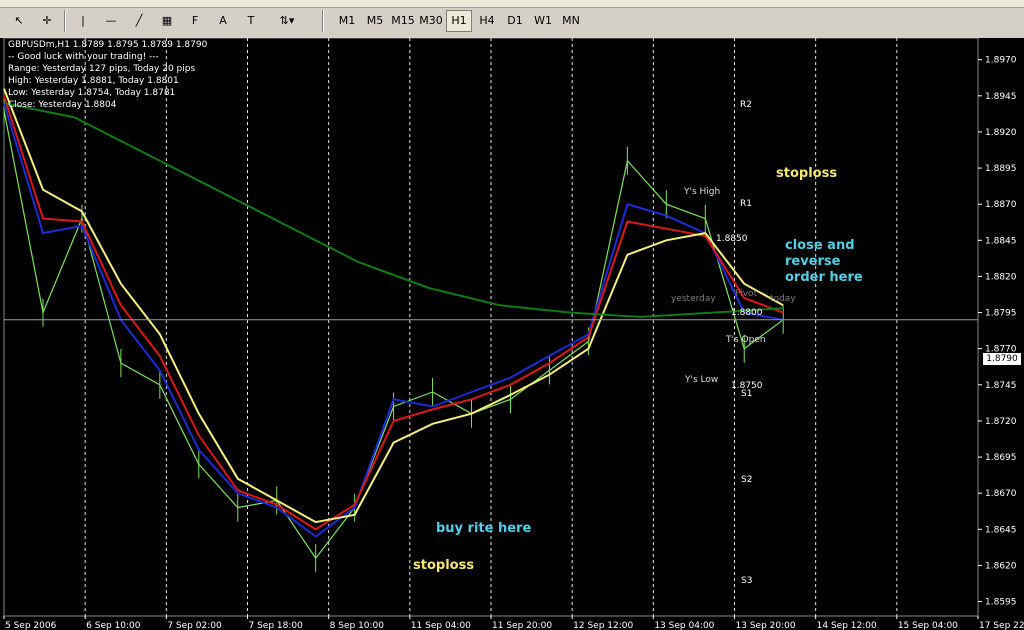 The width and height of the screenshot is (1024, 630). What do you see at coordinates (251, 21) in the screenshot?
I see `text-label-icon: T` at bounding box center [251, 21].